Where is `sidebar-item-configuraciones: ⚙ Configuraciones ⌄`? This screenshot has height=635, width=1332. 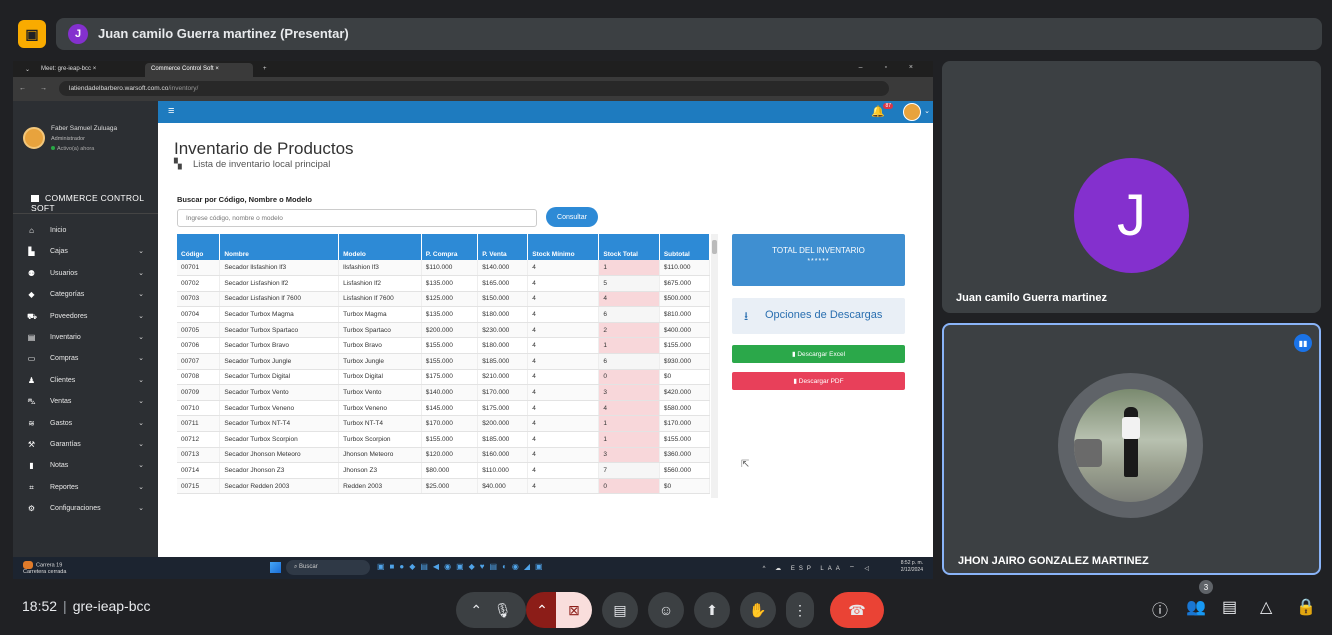 sidebar-item-configuraciones: ⚙ Configuraciones ⌄ is located at coordinates (85, 509).